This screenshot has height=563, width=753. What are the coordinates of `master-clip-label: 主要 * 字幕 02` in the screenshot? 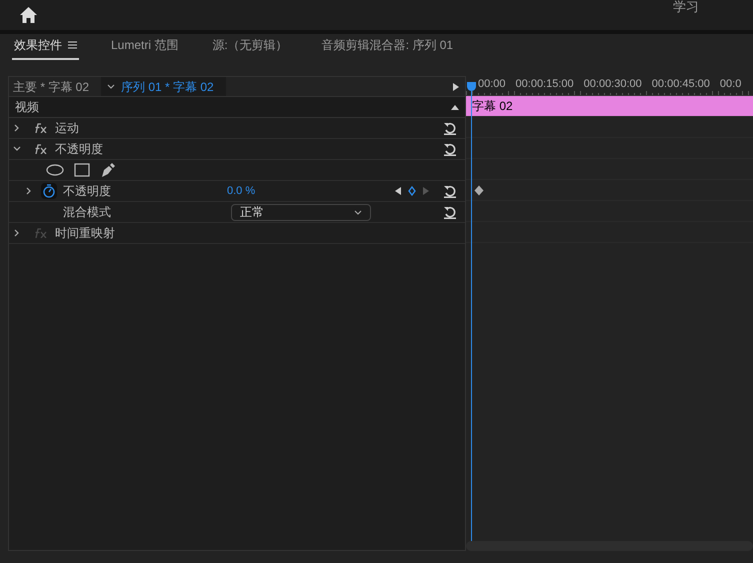 It's located at (55, 87).